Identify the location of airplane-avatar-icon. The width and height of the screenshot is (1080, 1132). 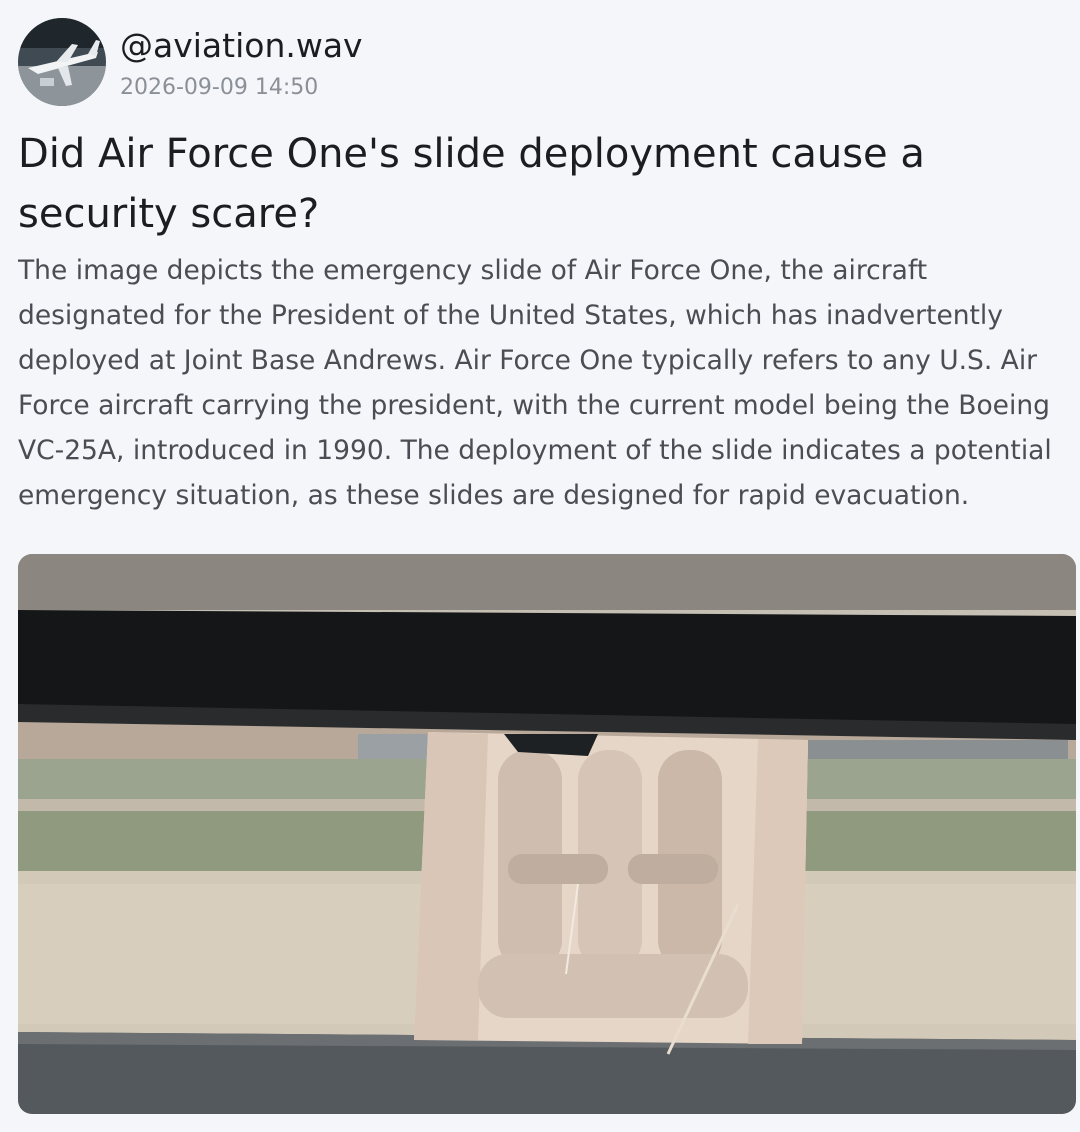
(62, 62).